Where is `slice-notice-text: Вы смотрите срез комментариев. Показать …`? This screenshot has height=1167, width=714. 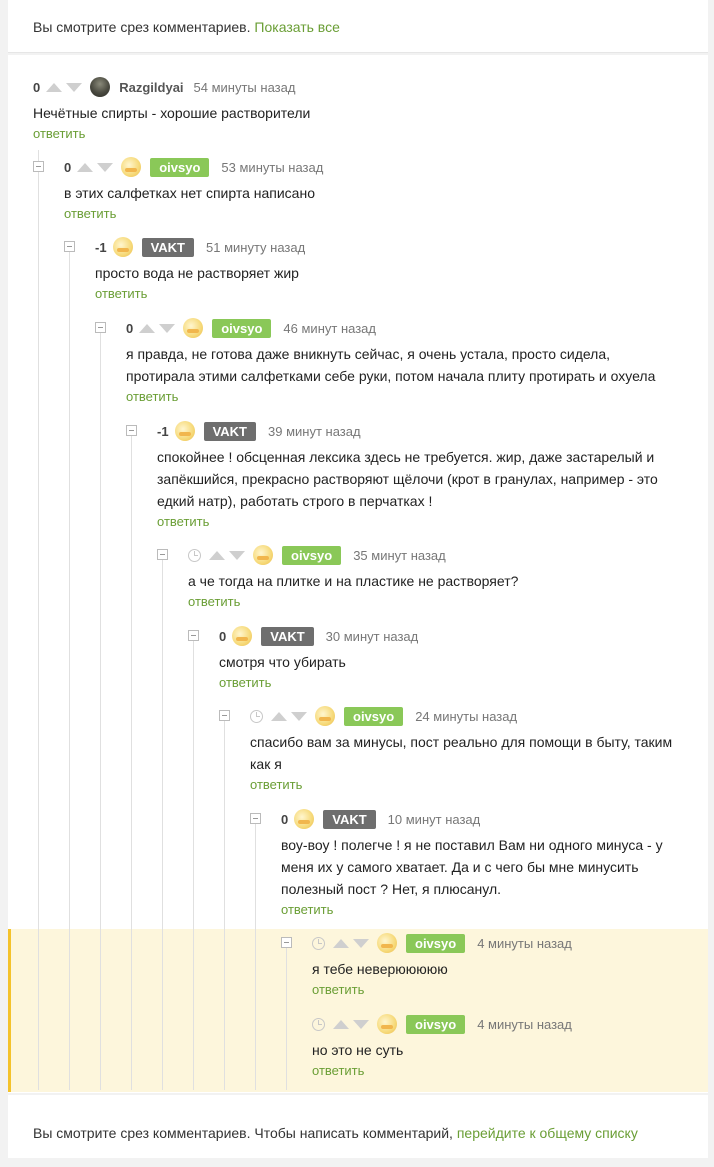 slice-notice-text: Вы смотрите срез комментариев. Показать … is located at coordinates (186, 27).